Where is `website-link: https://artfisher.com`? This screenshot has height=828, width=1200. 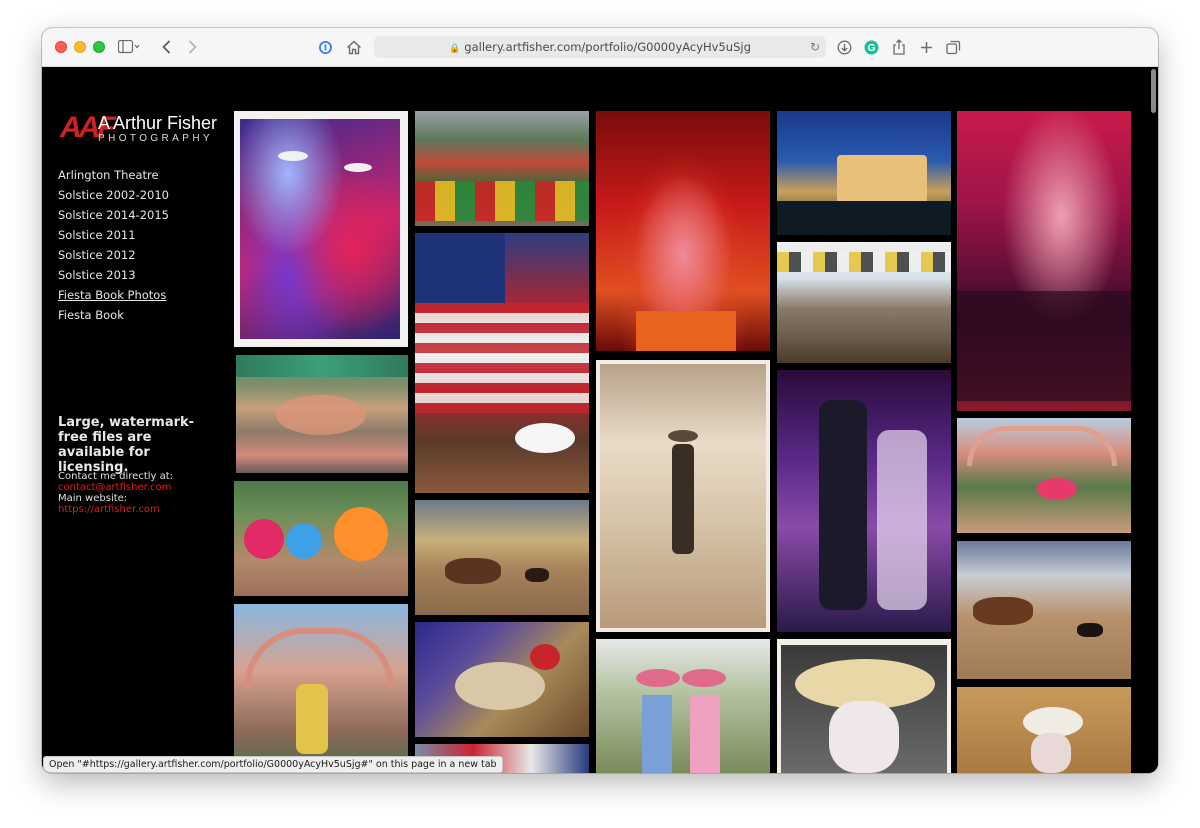
website-link: https://artfisher.com is located at coordinates (143, 509).